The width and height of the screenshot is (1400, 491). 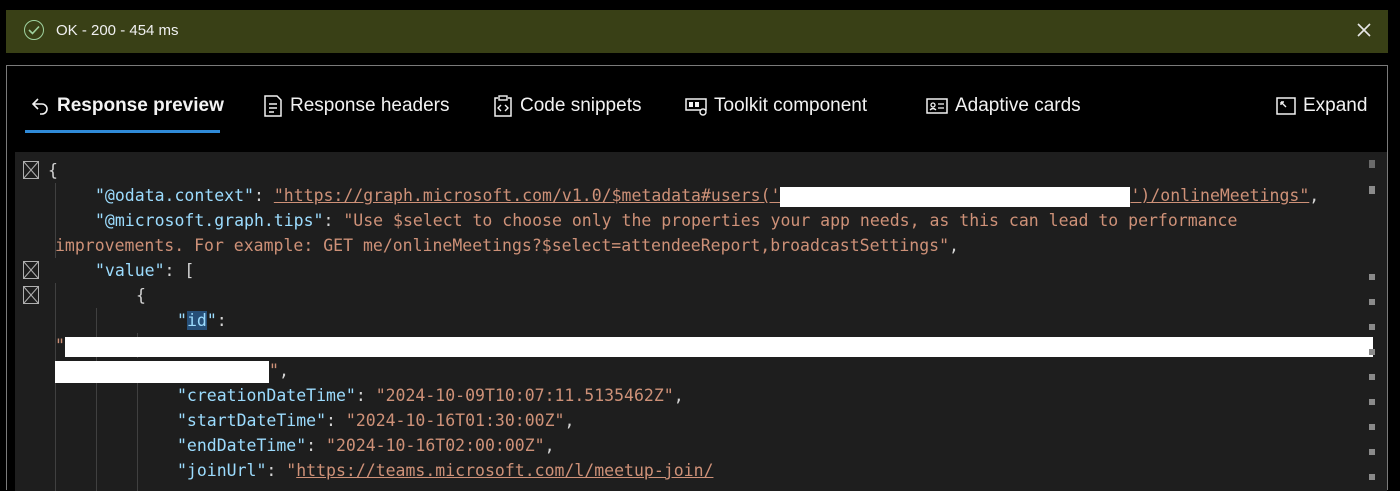 What do you see at coordinates (122, 131) in the screenshot?
I see `active-tab-indicator` at bounding box center [122, 131].